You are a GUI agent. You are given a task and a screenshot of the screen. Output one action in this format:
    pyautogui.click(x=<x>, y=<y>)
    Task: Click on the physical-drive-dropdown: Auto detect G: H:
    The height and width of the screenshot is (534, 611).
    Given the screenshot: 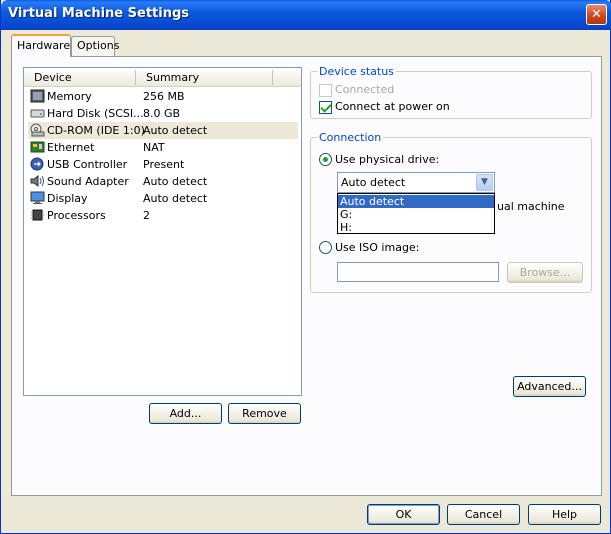 What is the action you would take?
    pyautogui.click(x=416, y=213)
    